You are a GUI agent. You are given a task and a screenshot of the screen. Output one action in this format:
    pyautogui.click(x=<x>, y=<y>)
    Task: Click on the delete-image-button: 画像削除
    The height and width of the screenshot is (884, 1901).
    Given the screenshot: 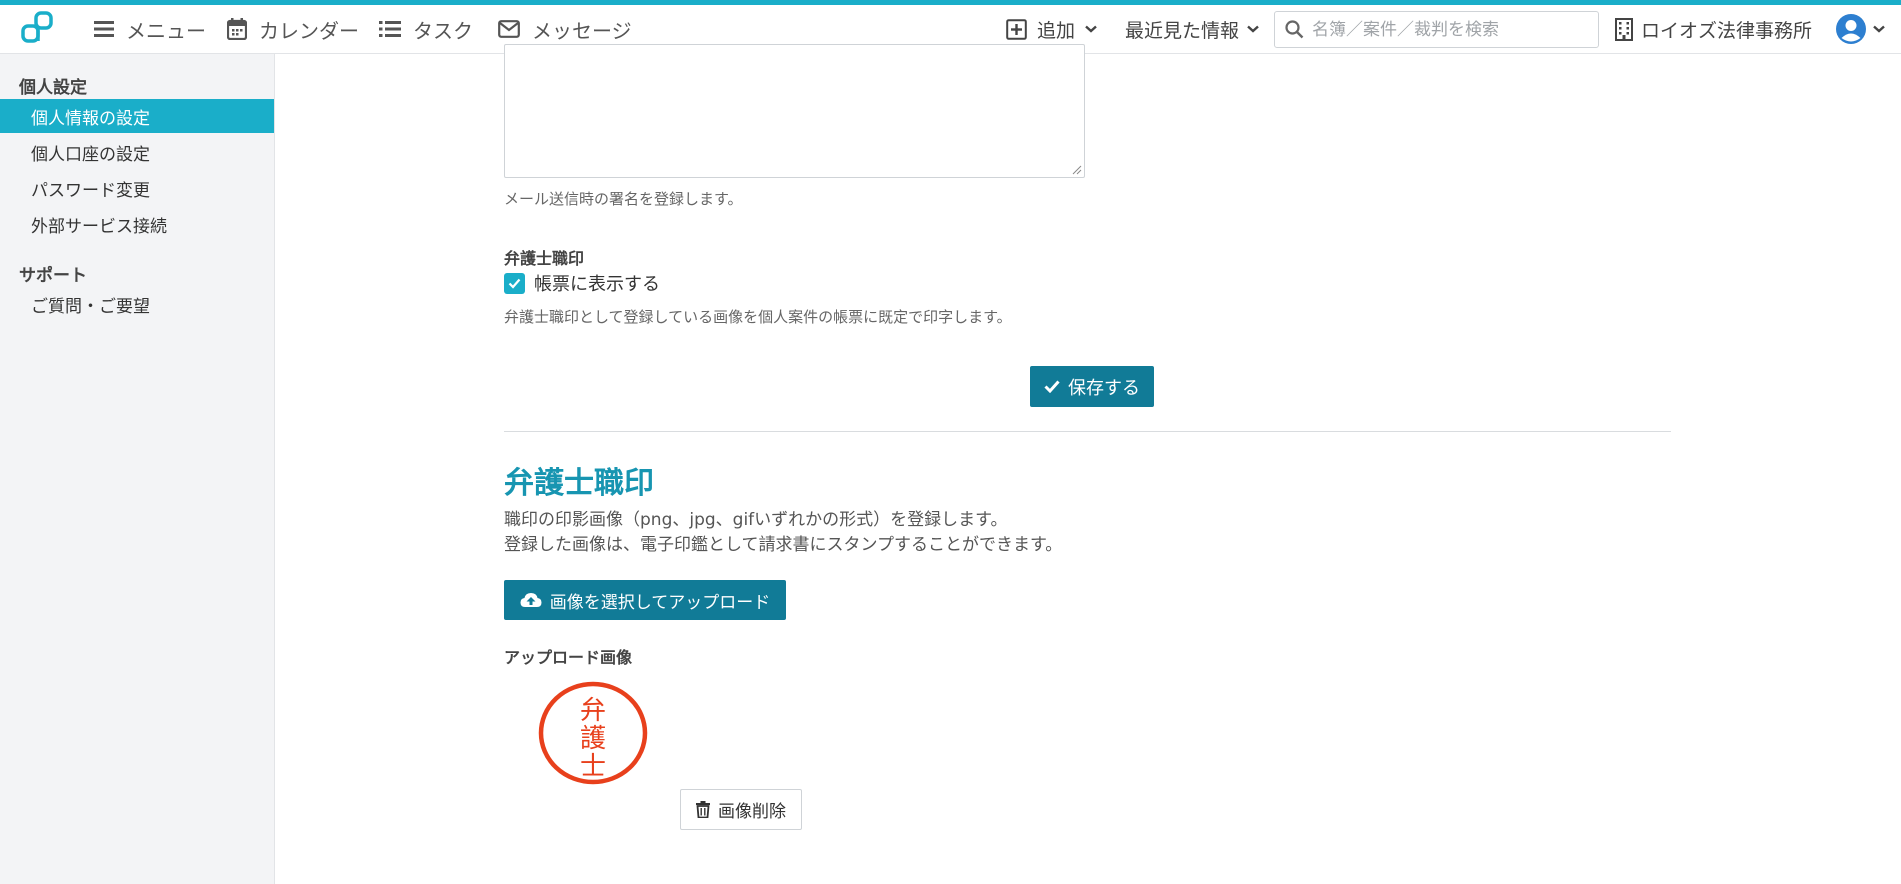 What is the action you would take?
    pyautogui.click(x=741, y=809)
    